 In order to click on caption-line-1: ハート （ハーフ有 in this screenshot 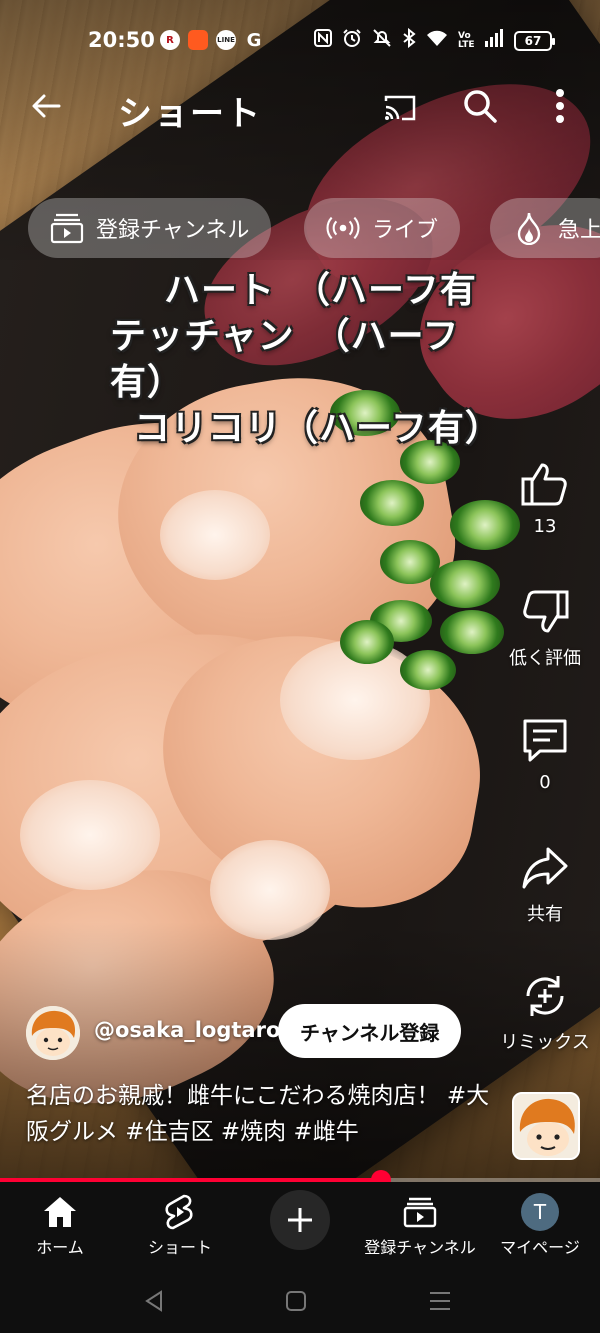, I will do `click(320, 290)`.